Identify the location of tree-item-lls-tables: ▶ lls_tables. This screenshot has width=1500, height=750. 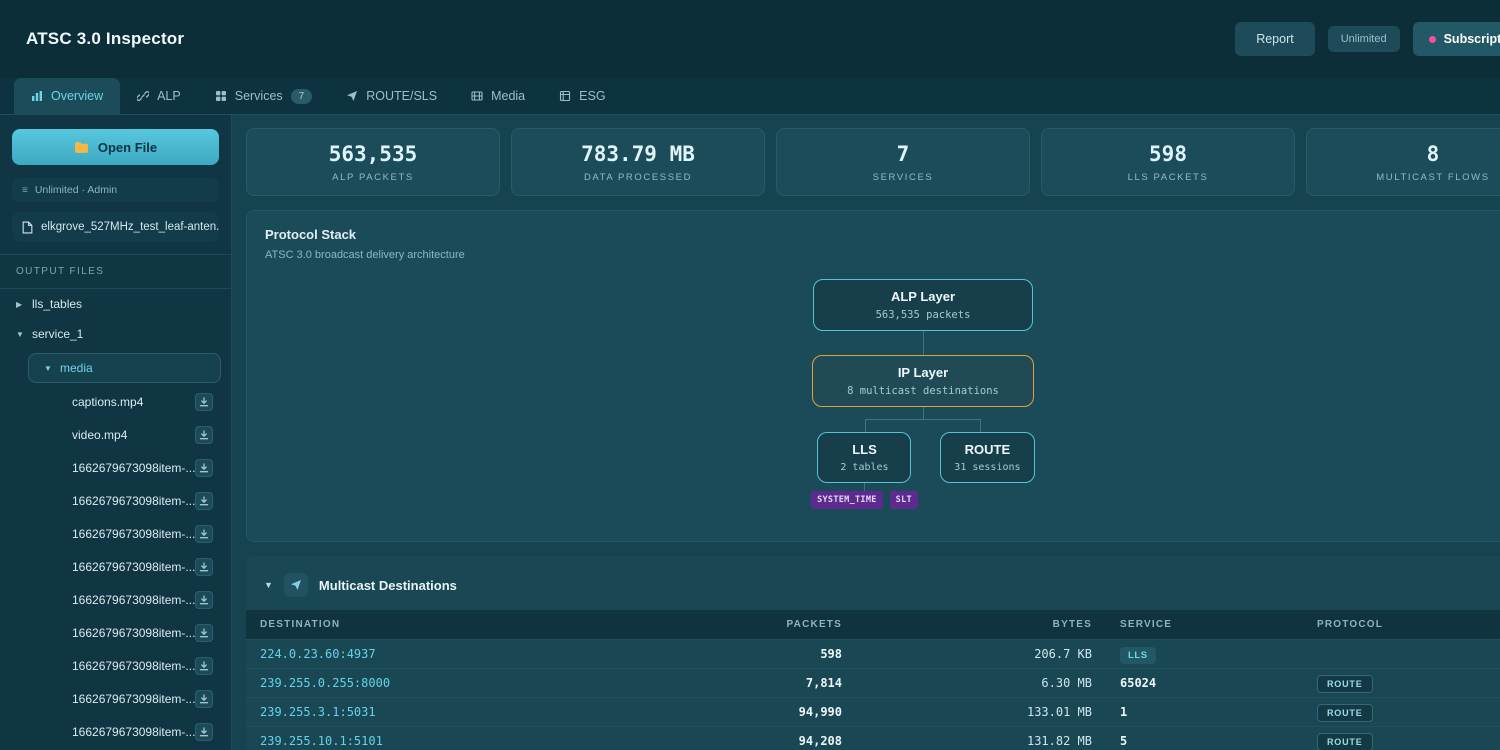
(115, 304).